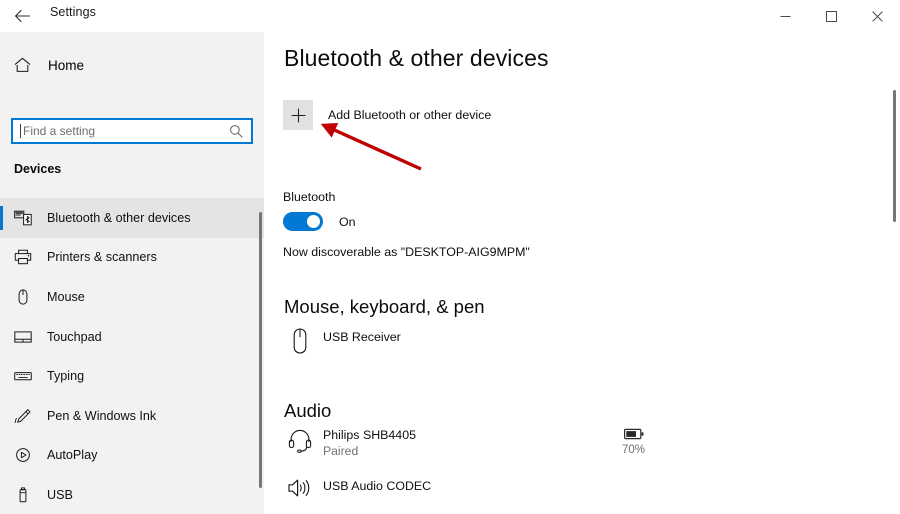  What do you see at coordinates (132, 456) in the screenshot?
I see `sidebar-item-autoplay: AutoPlay` at bounding box center [132, 456].